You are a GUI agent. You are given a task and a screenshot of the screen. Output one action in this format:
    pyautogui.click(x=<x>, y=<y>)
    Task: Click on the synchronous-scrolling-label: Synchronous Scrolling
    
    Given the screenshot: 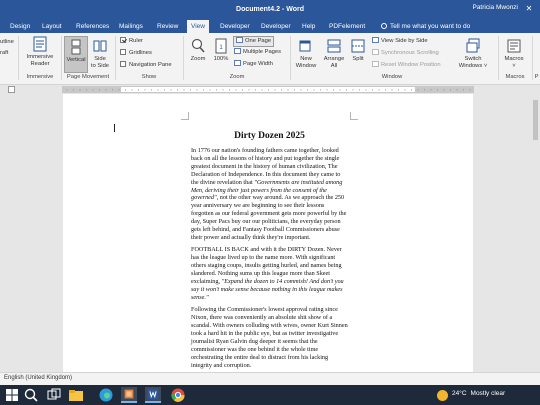 What is the action you would take?
    pyautogui.click(x=410, y=53)
    